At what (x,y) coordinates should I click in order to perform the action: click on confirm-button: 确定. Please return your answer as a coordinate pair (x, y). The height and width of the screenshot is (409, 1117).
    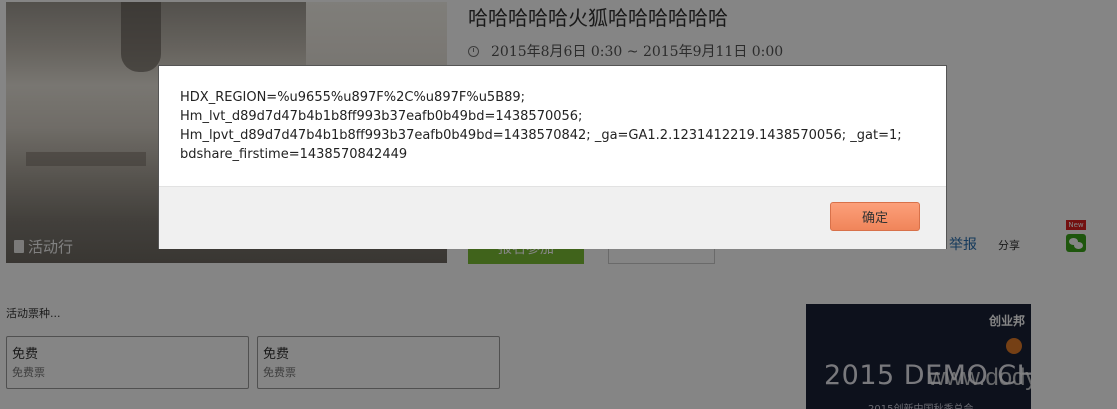
    Looking at the image, I should click on (875, 216).